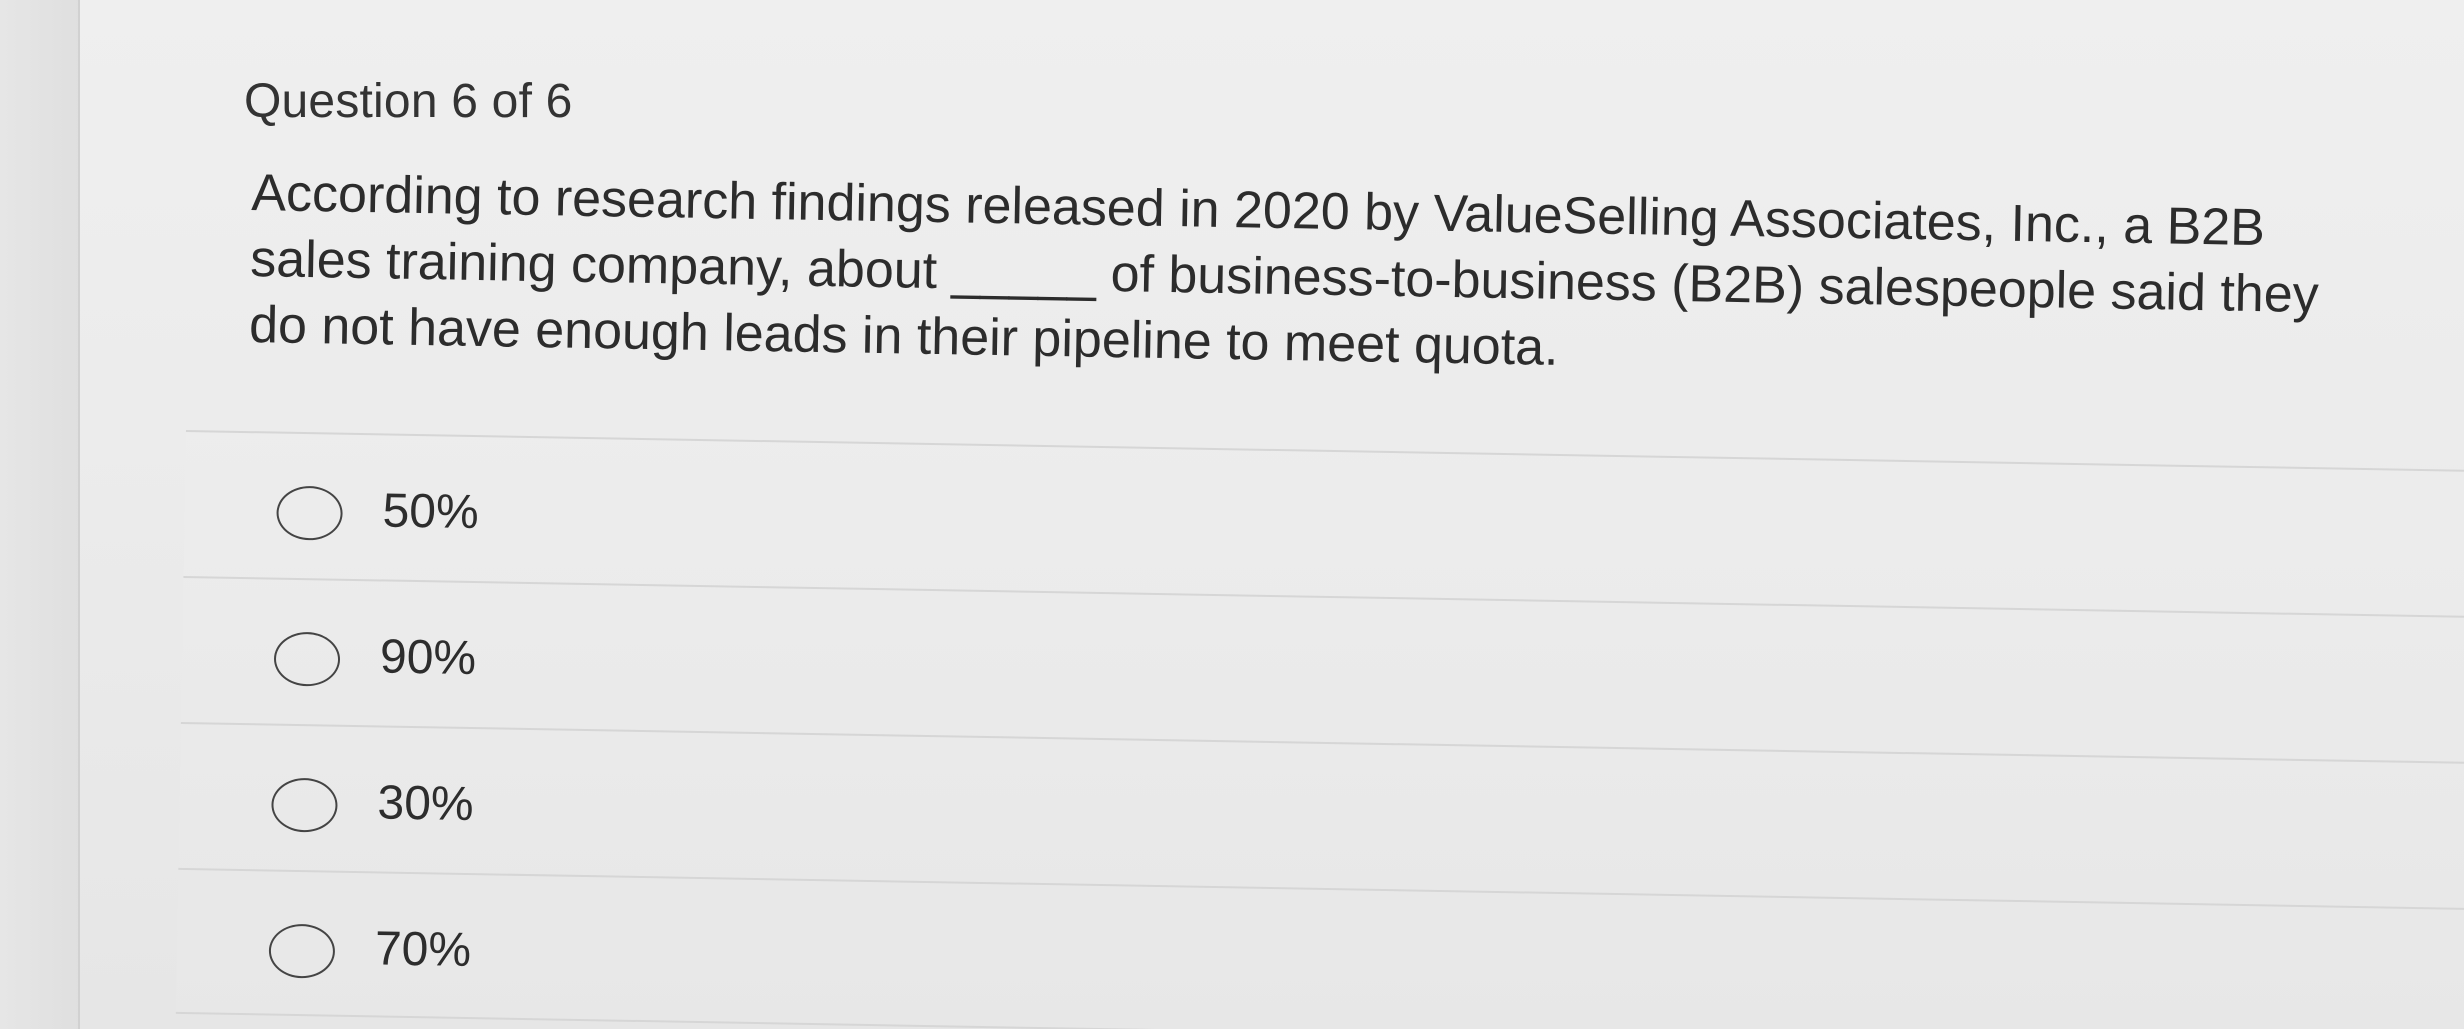  Describe the element at coordinates (423, 950) in the screenshot. I see `answer-label: 70%` at that location.